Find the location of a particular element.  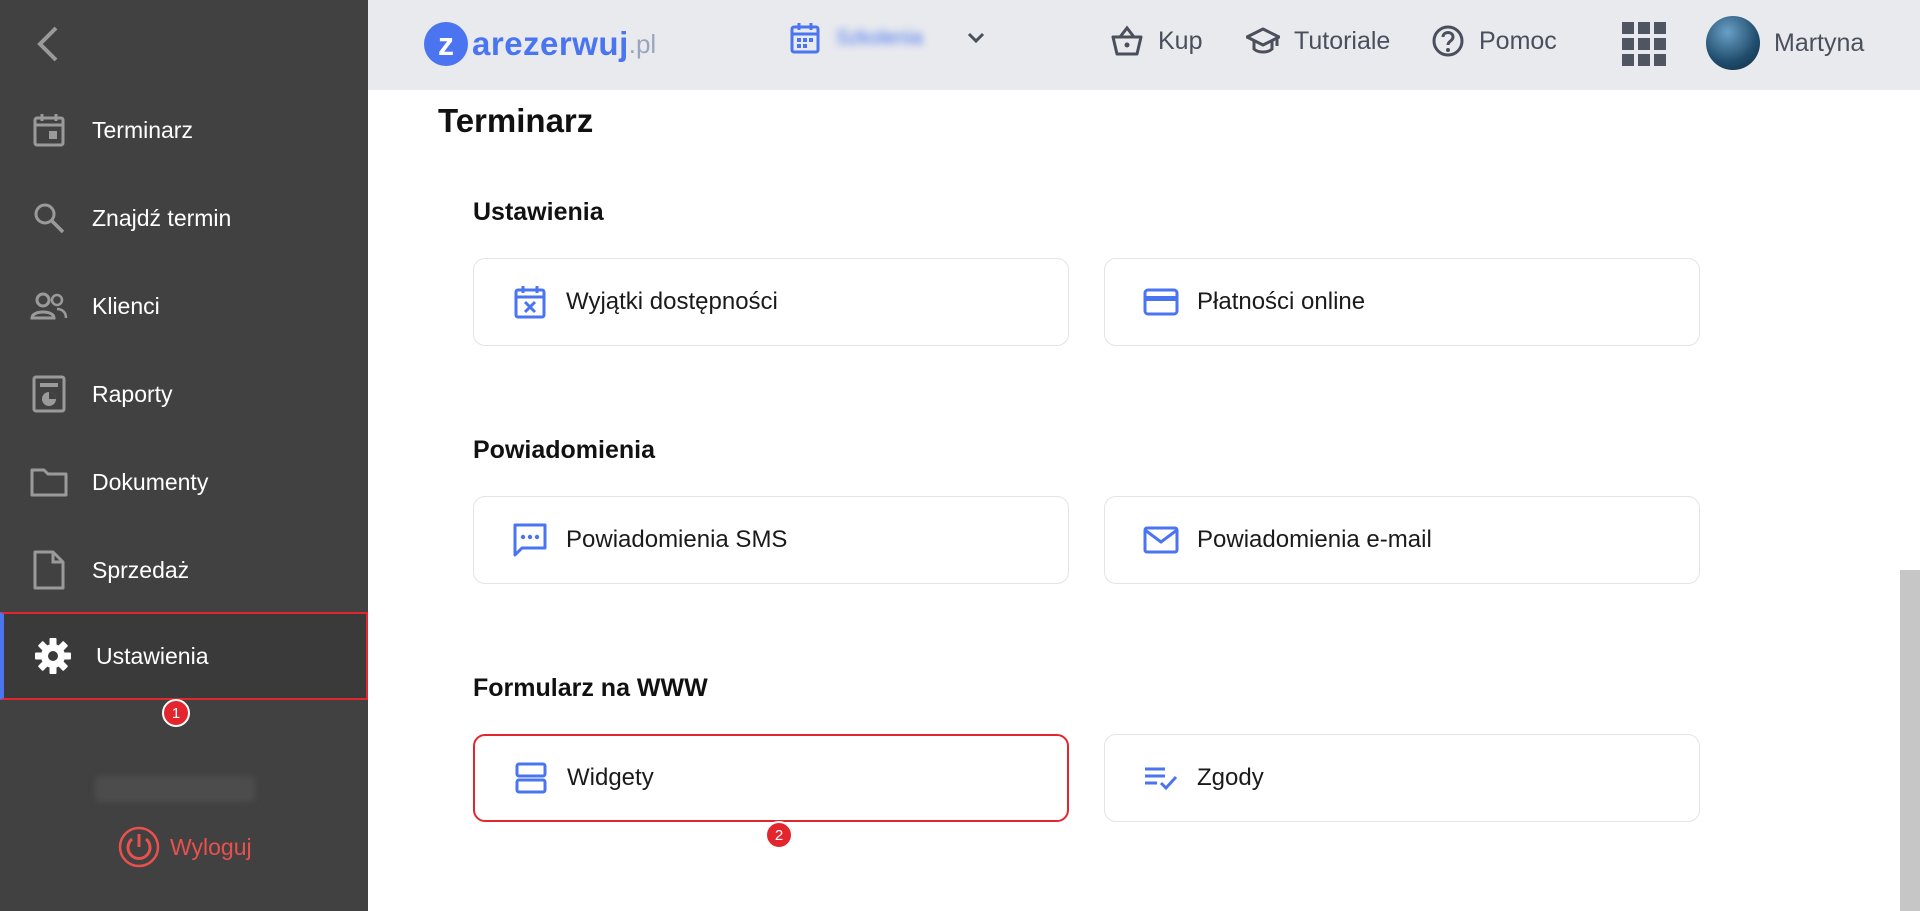

card-wyjatki-dostepnosci: Wyjątki dostępności is located at coordinates (771, 302).